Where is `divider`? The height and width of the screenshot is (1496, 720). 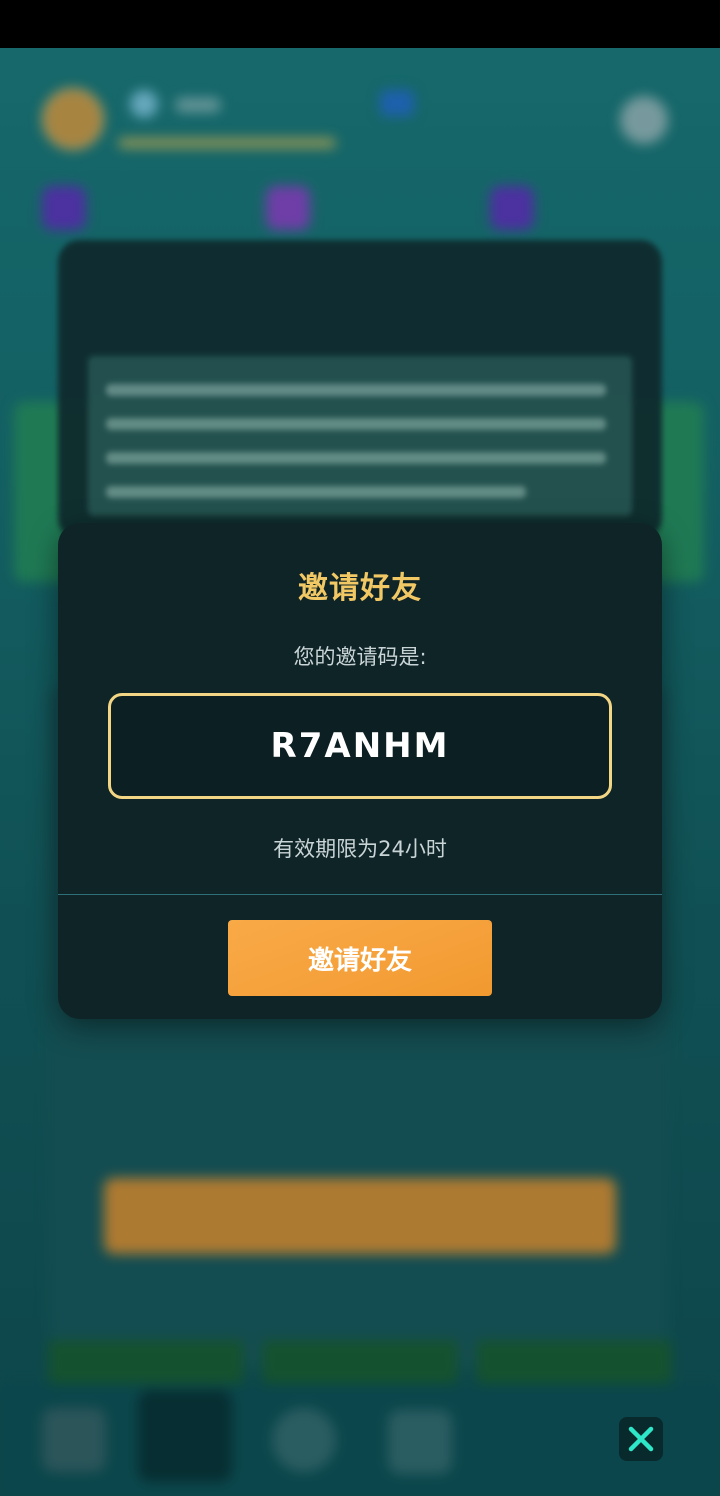
divider is located at coordinates (360, 894).